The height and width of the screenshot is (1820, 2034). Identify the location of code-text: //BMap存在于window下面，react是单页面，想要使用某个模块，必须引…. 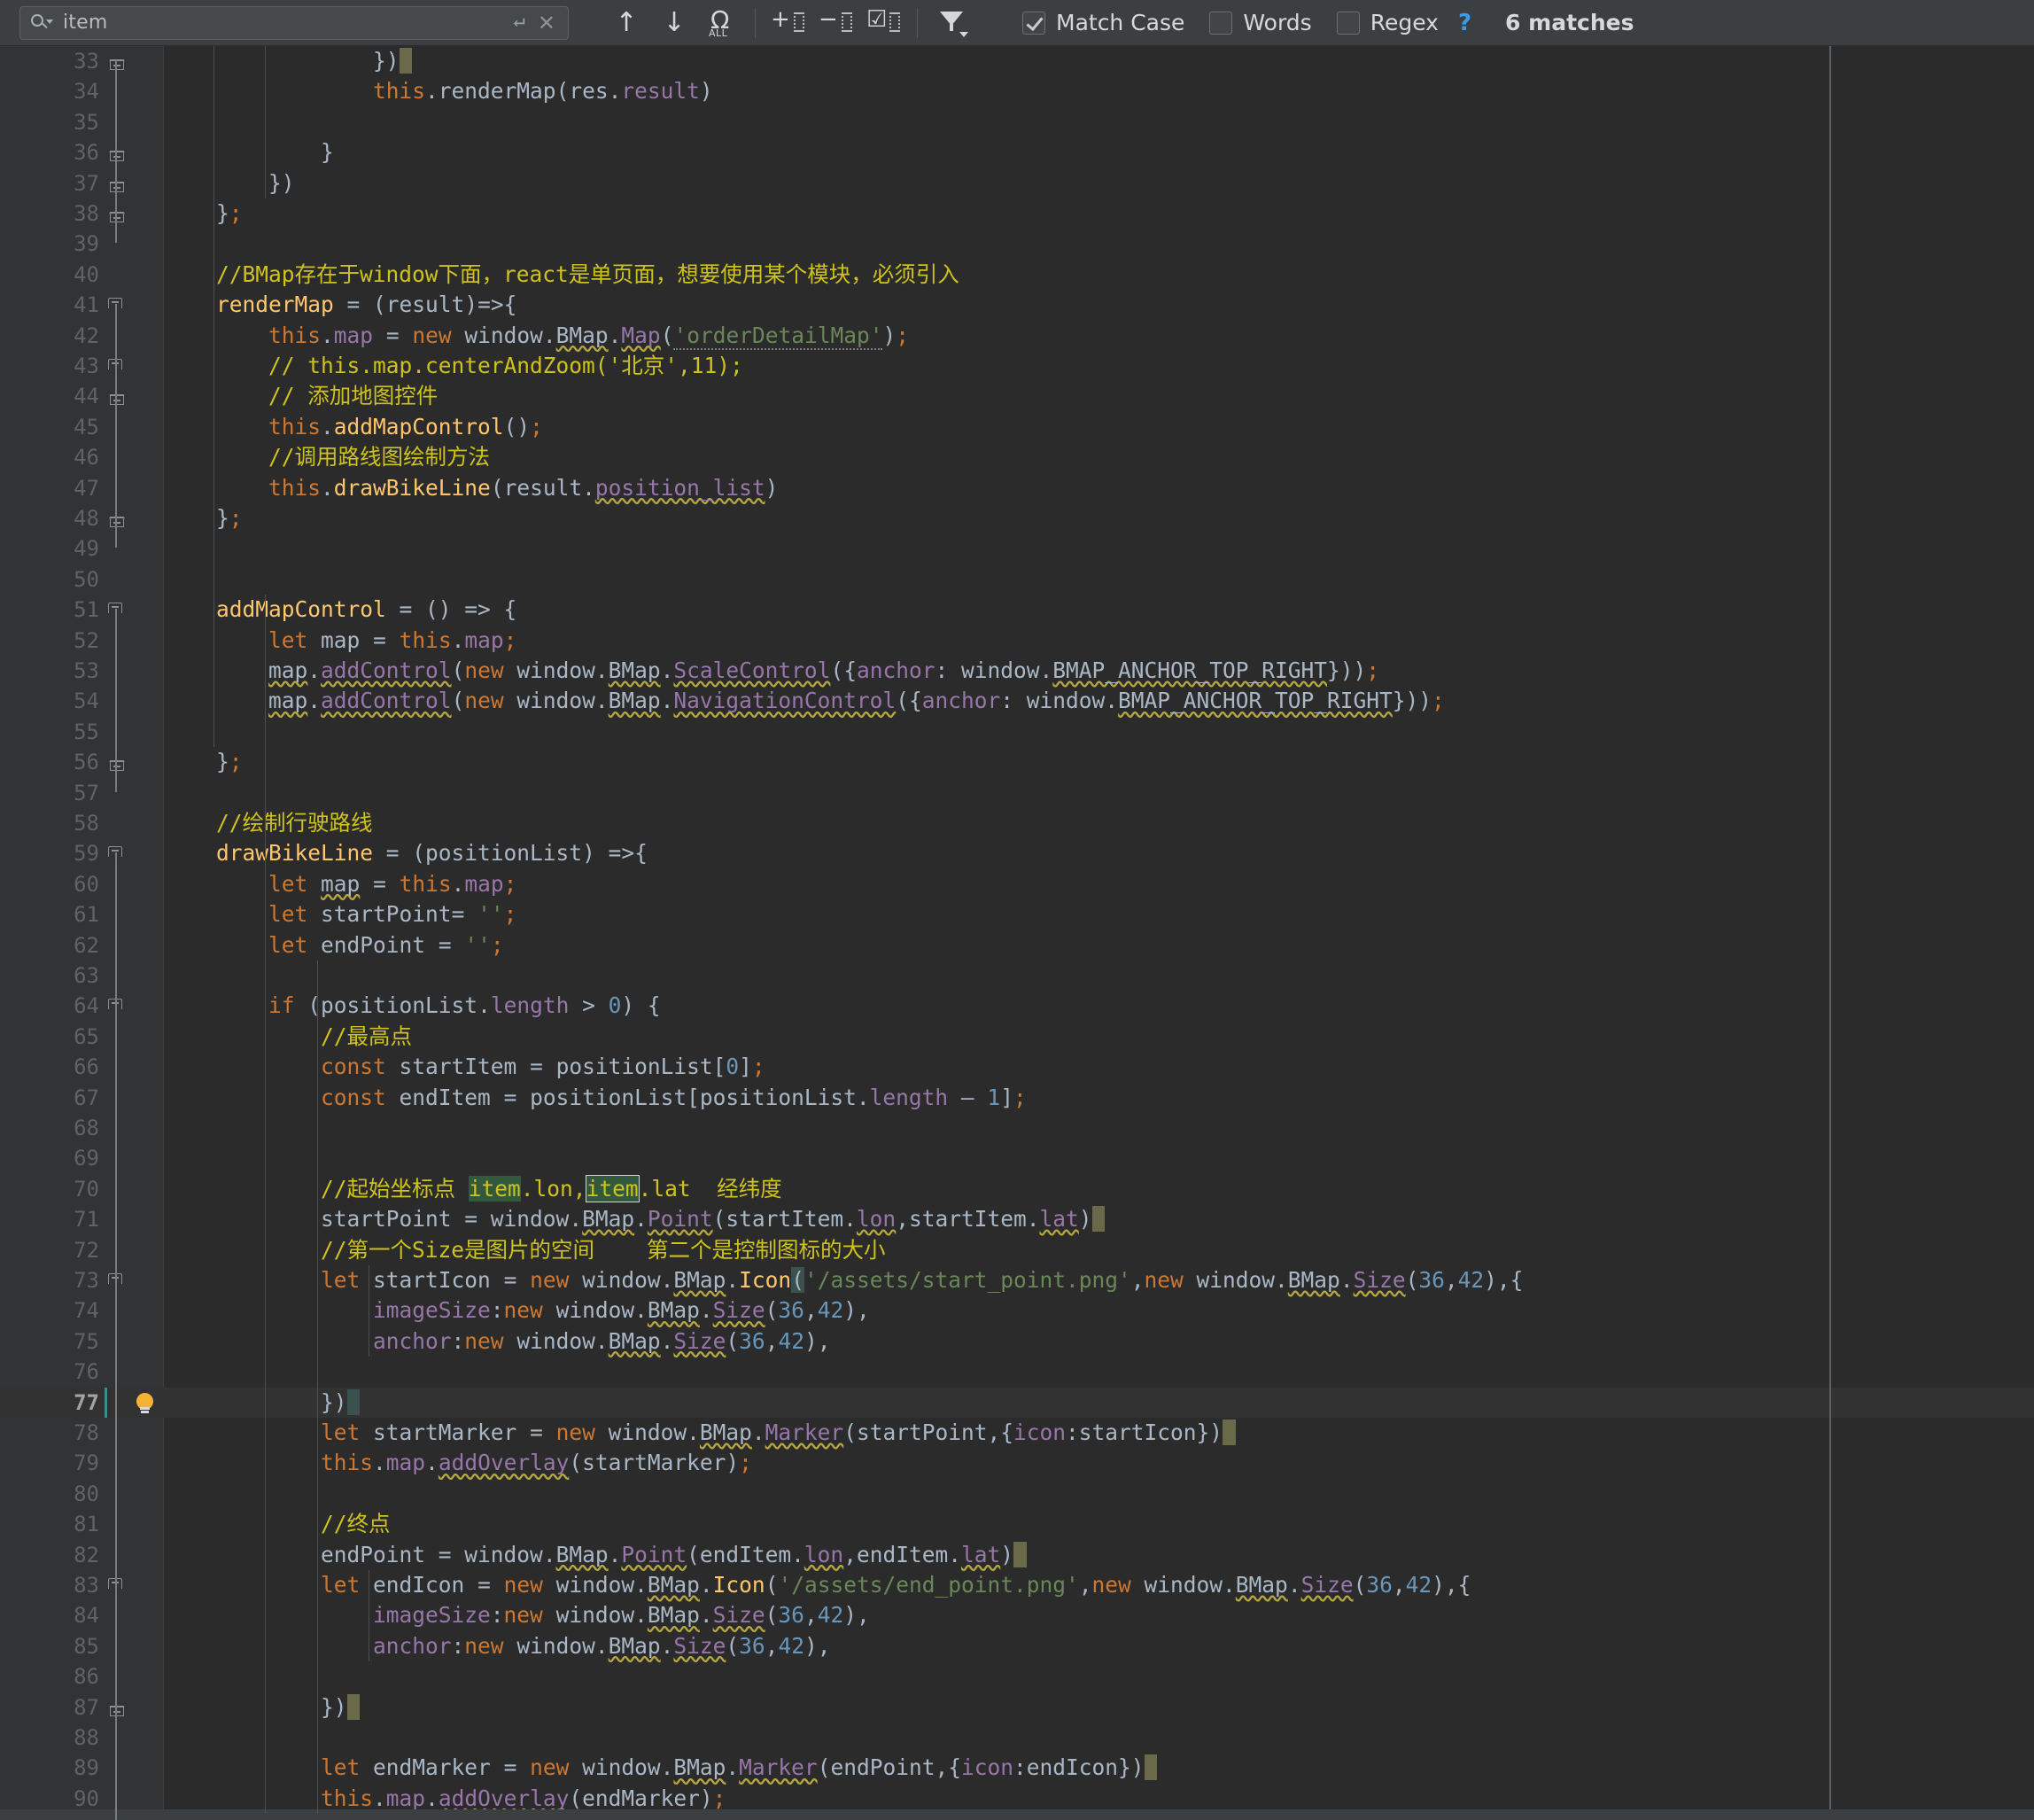
(587, 274).